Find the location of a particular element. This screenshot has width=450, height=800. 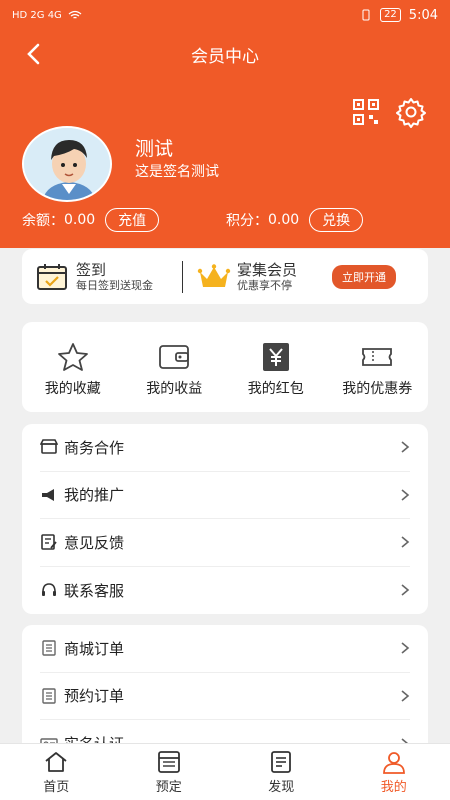

quick-access-grid: 我的收藏 我的收益 我的红包 我的优惠券 is located at coordinates (225, 367).